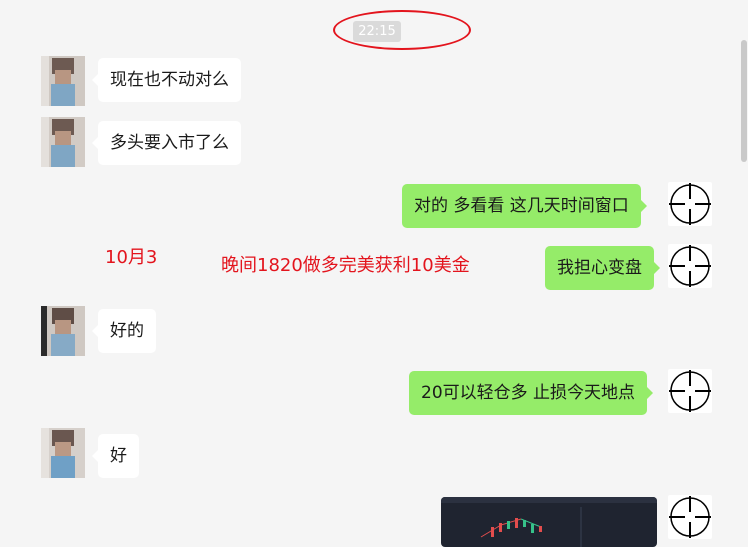  What do you see at coordinates (124, 331) in the screenshot?
I see `message-bubble-incoming: 好的` at bounding box center [124, 331].